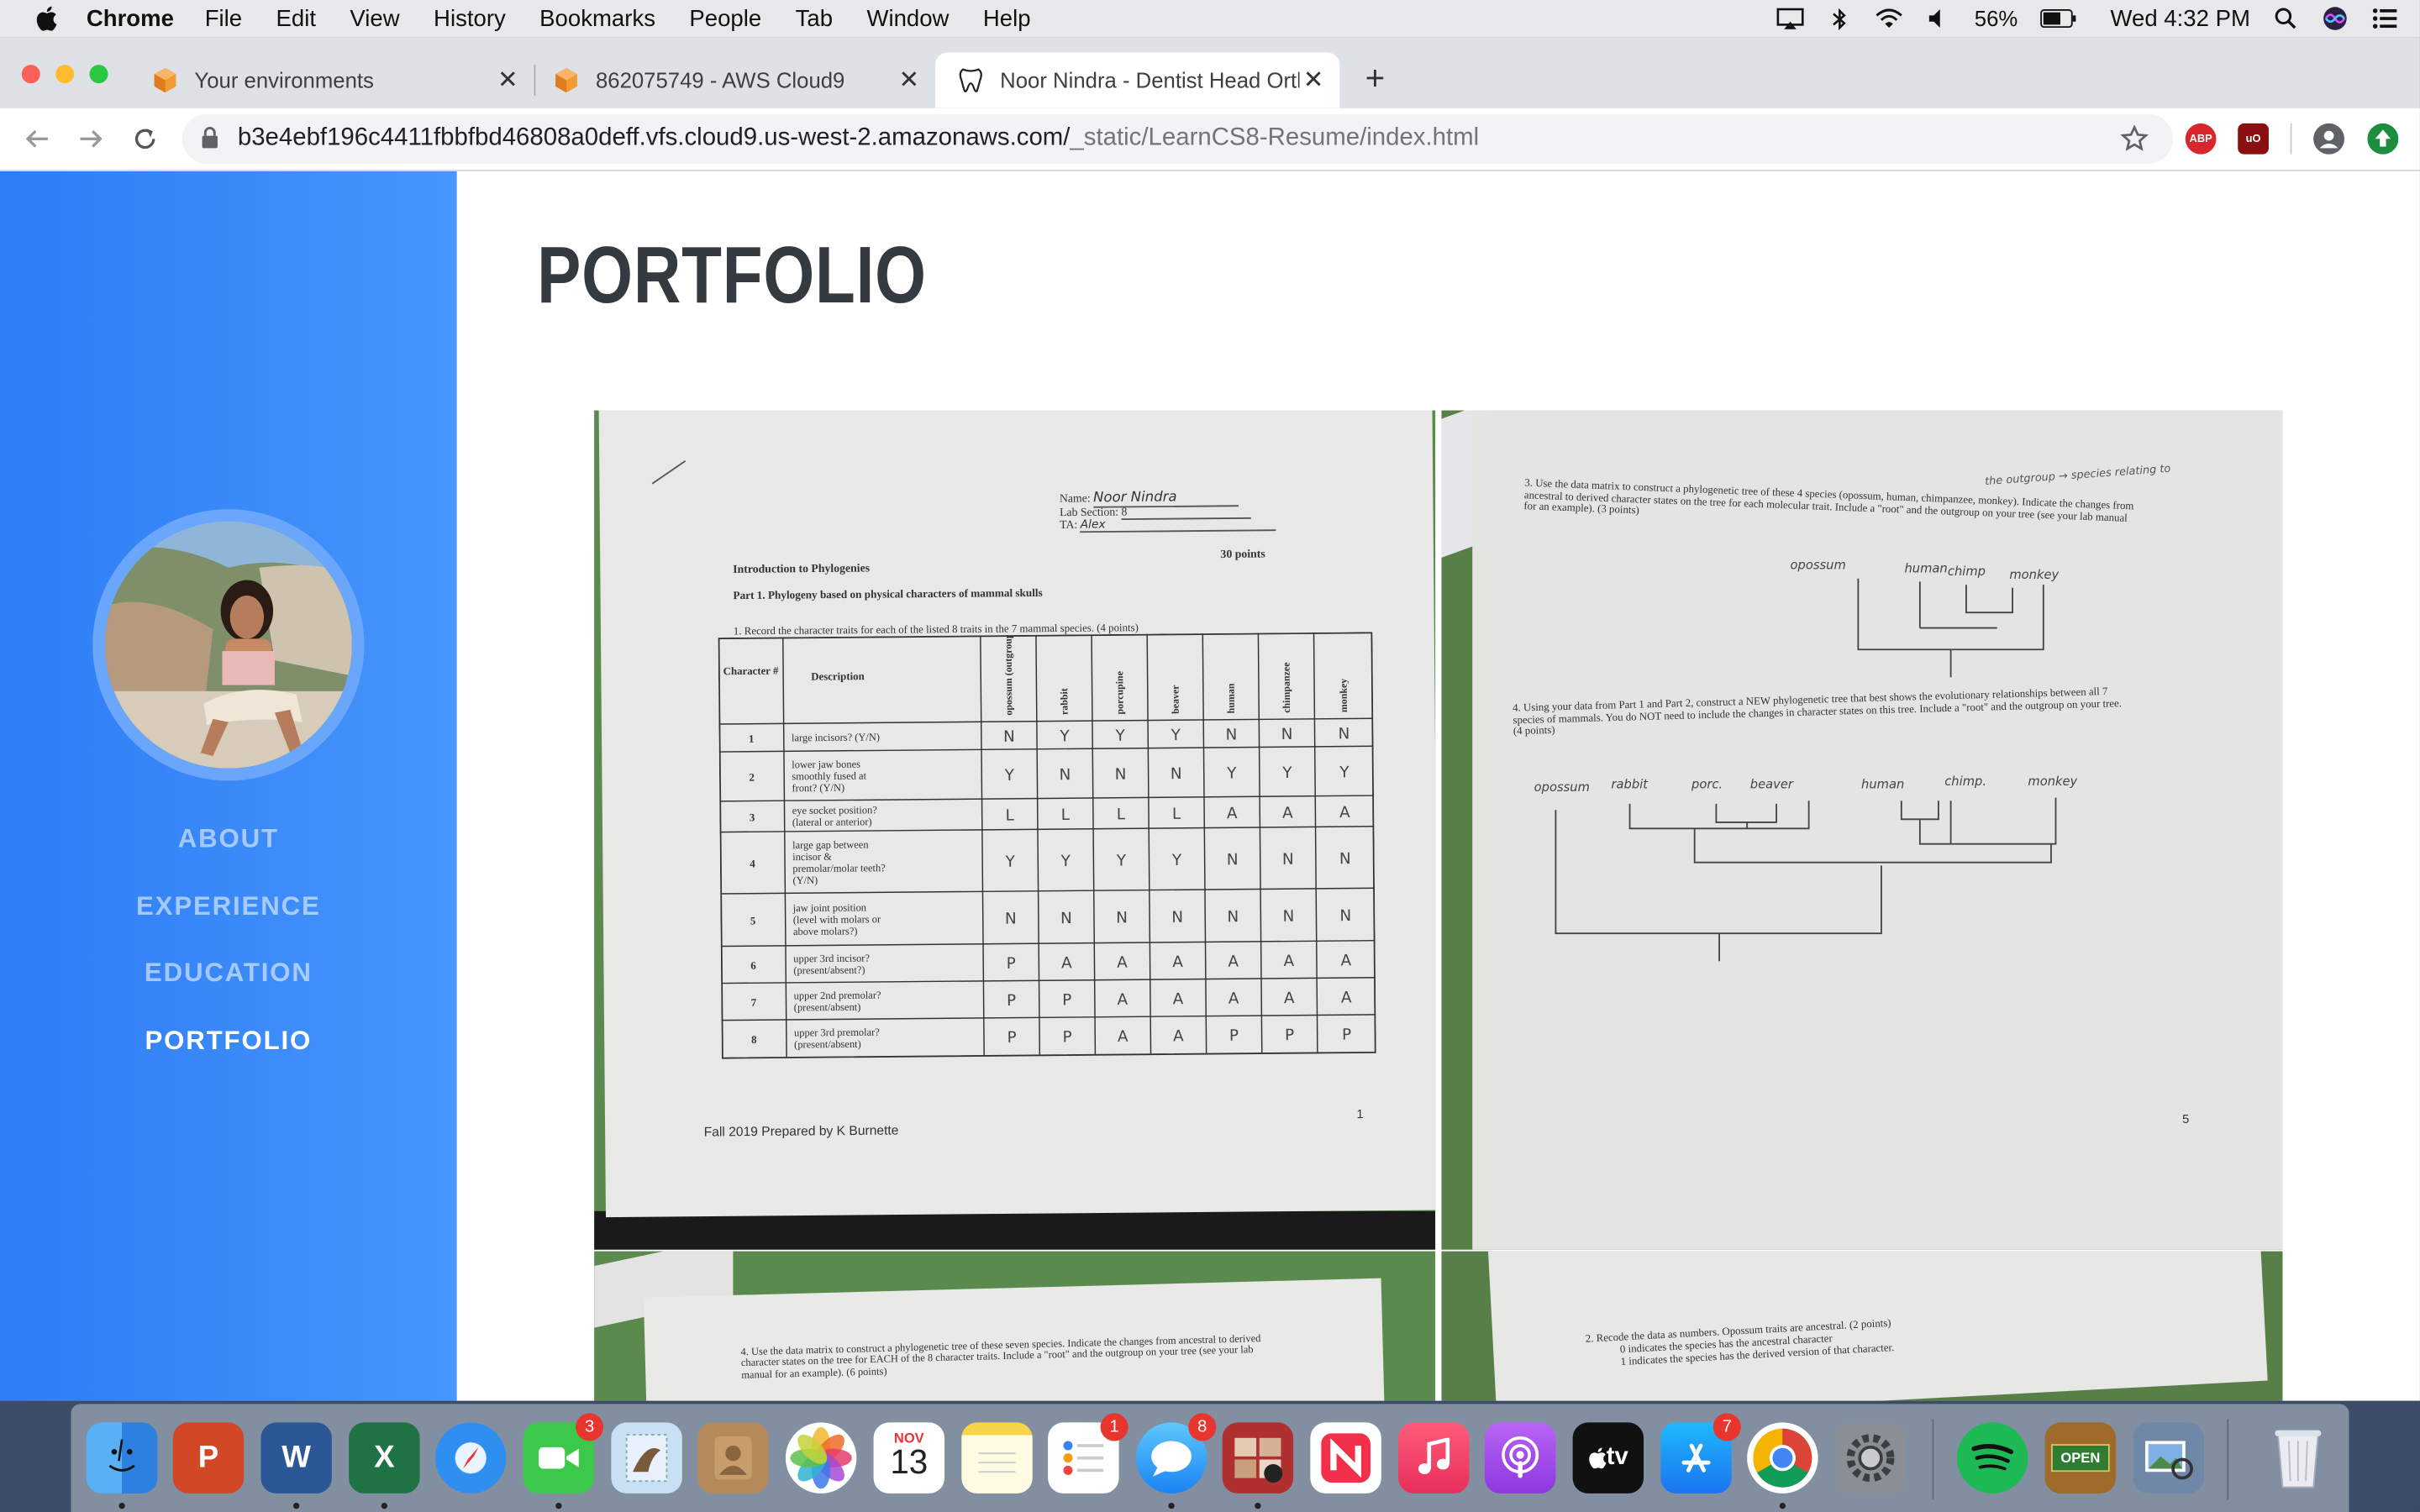 Image resolution: width=2420 pixels, height=1512 pixels. Describe the element at coordinates (563, 1453) in the screenshot. I see `facetime-icon: 3` at that location.